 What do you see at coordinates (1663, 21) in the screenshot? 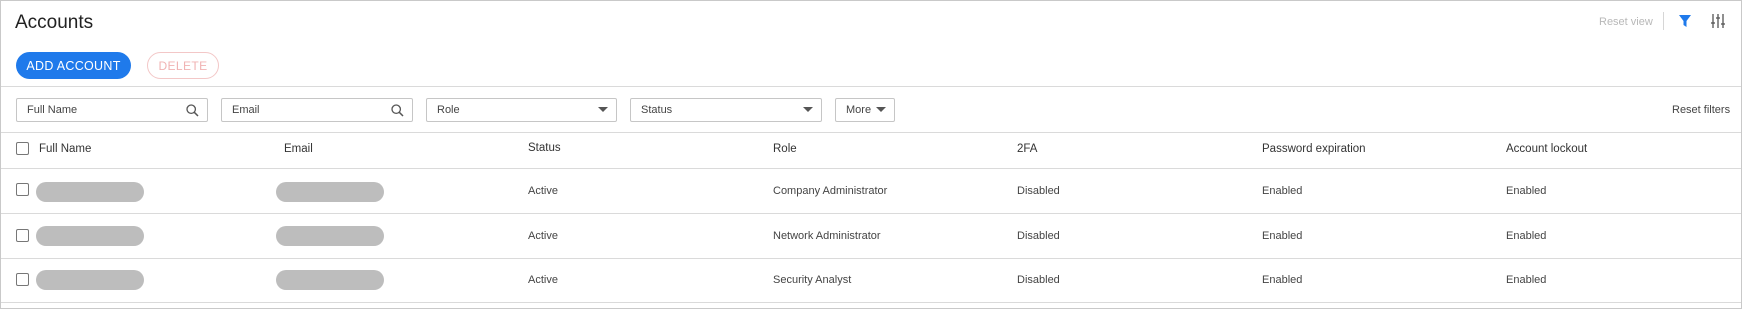
I see `header-divider` at bounding box center [1663, 21].